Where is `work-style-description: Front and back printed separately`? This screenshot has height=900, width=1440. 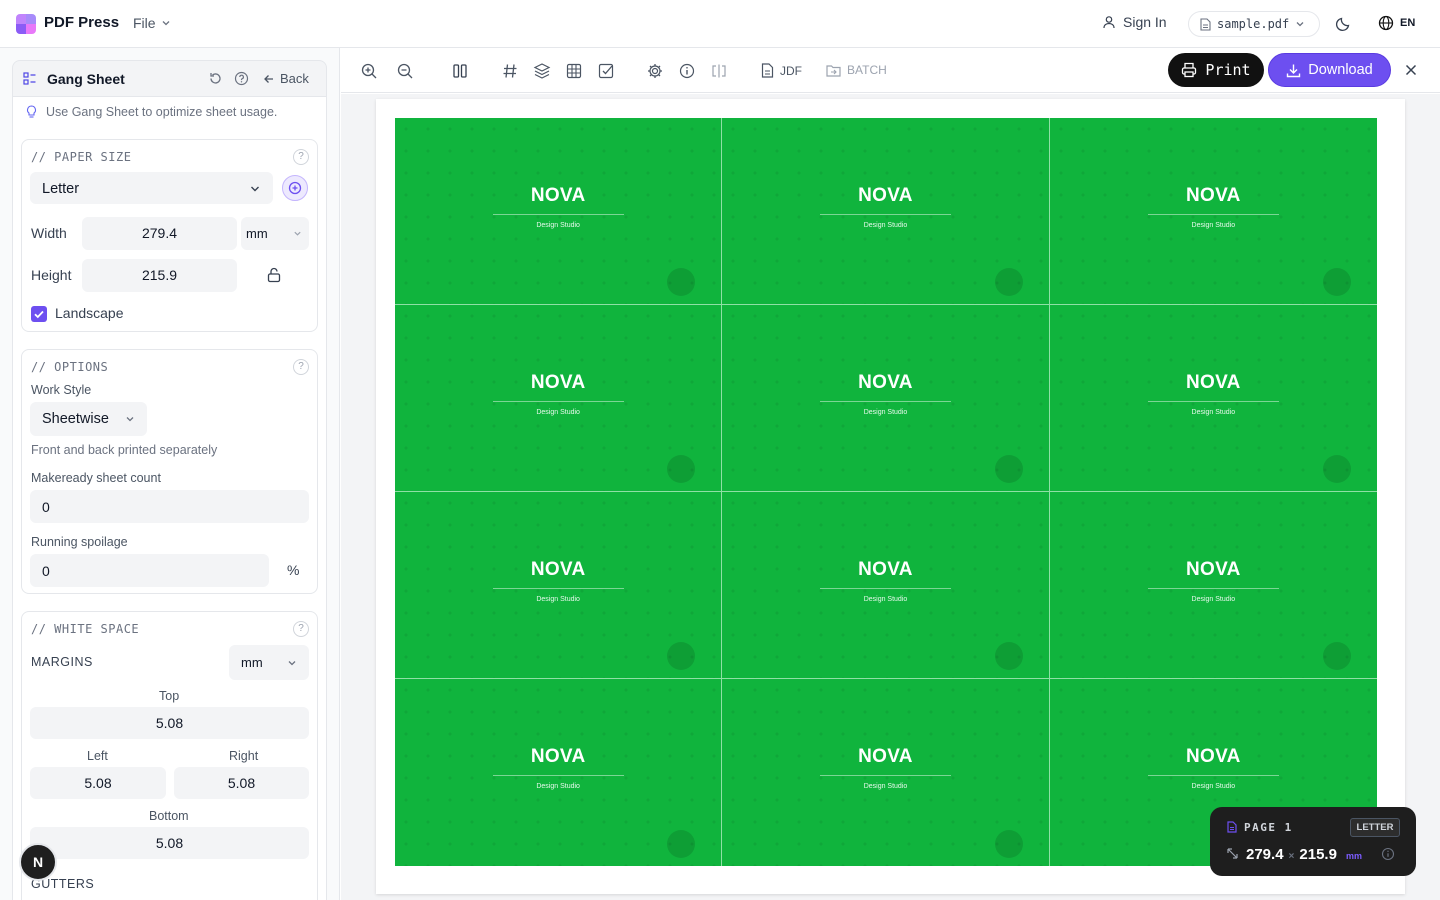
work-style-description: Front and back printed separately is located at coordinates (124, 450).